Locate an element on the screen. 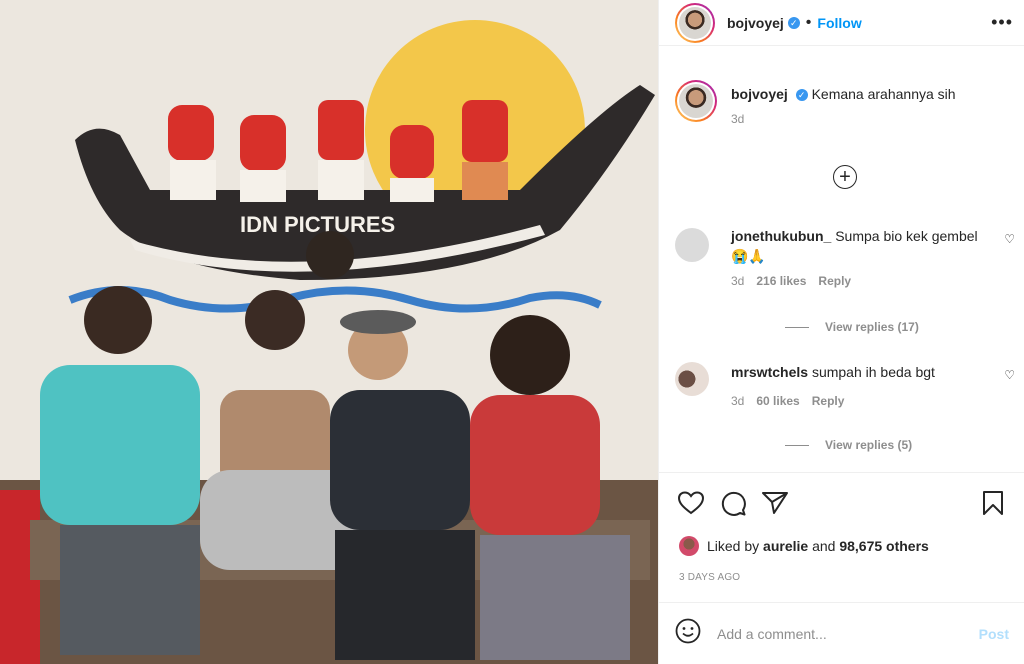  liked-by-and: and is located at coordinates (824, 546).